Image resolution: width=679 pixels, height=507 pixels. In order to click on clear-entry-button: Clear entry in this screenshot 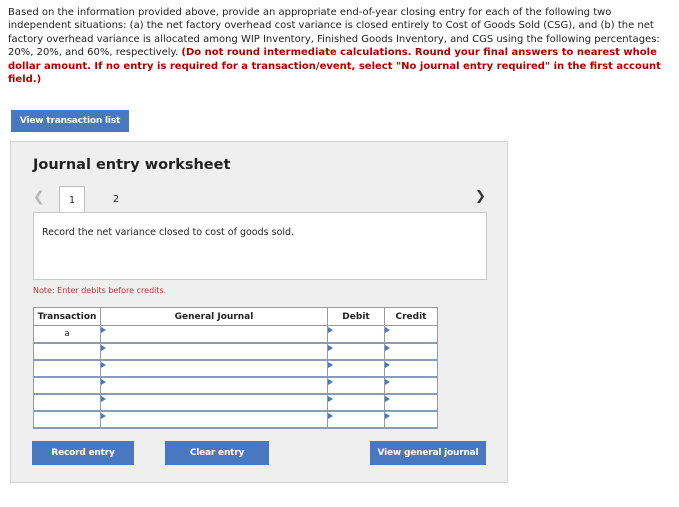, I will do `click(217, 453)`.